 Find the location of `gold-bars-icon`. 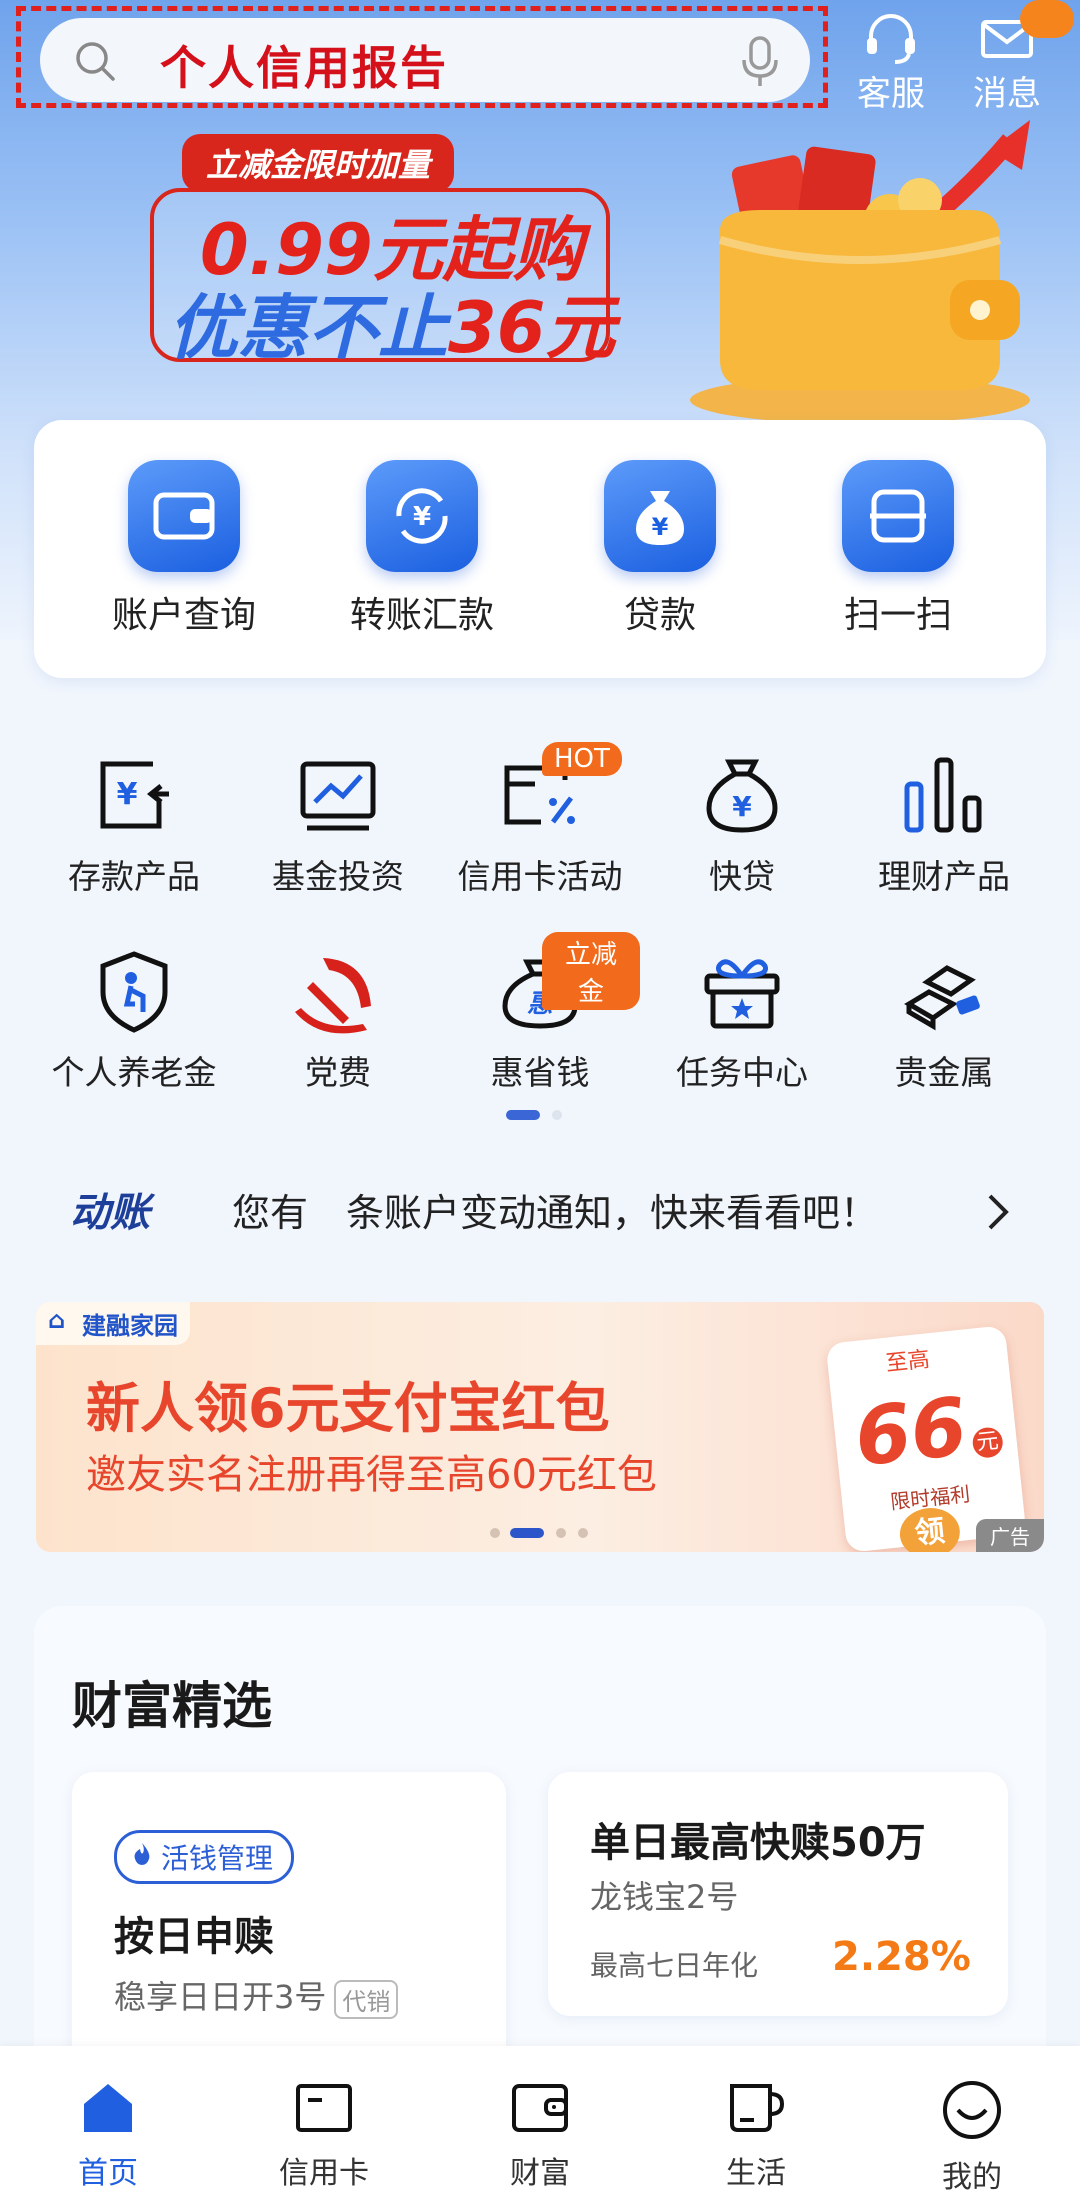

gold-bars-icon is located at coordinates (944, 991).